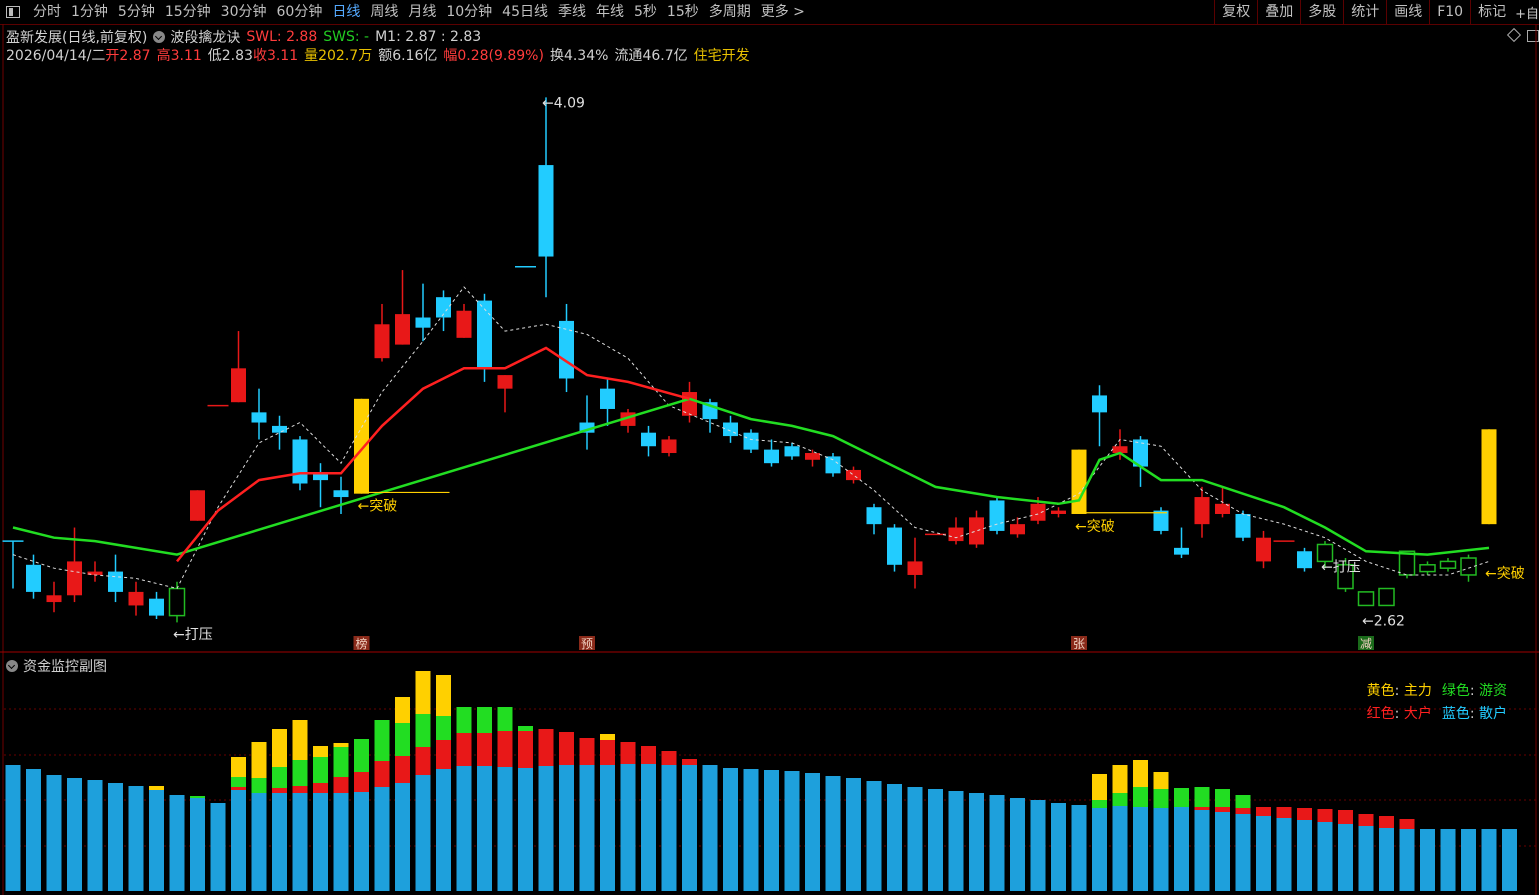 Image resolution: width=1539 pixels, height=895 pixels. What do you see at coordinates (188, 12) in the screenshot?
I see `period-tab: 15分钟` at bounding box center [188, 12].